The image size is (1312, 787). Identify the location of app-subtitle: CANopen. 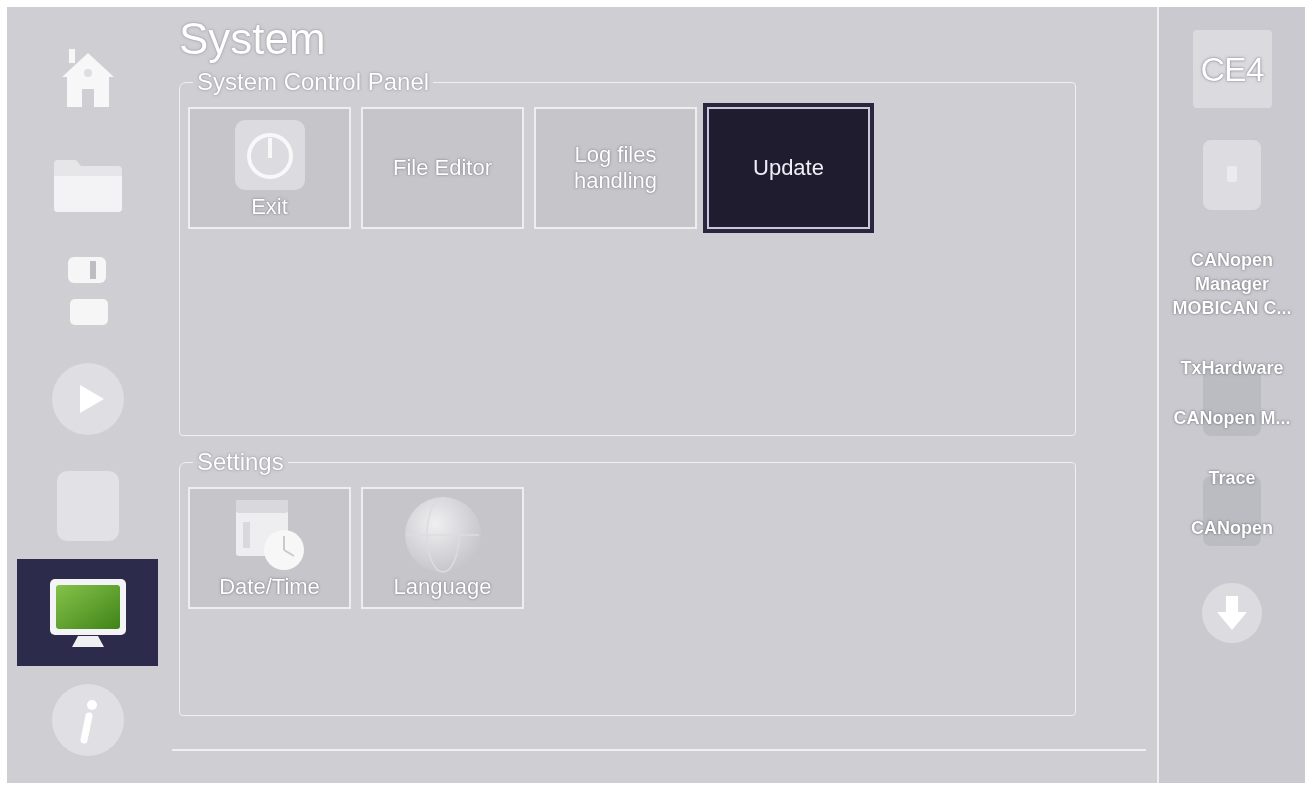
(1232, 528).